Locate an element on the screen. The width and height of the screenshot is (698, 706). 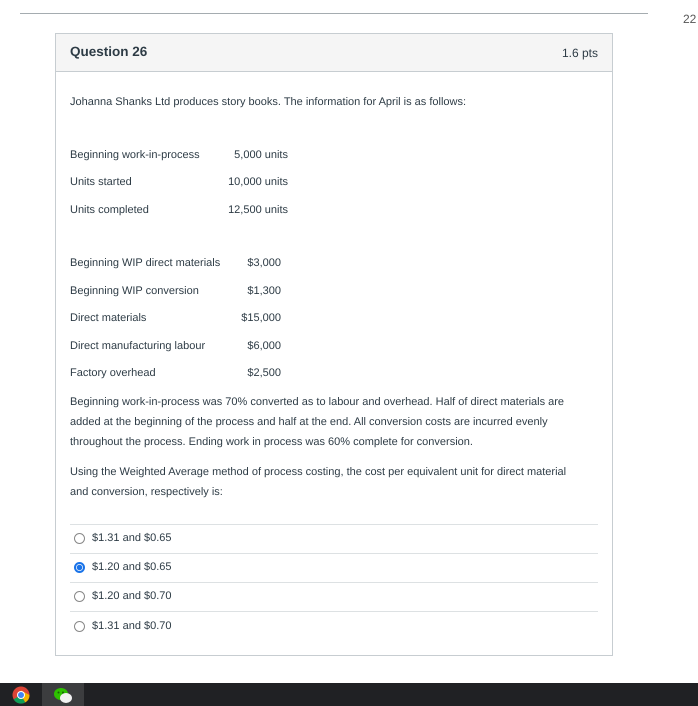
row-value: $1,300 is located at coordinates (263, 291).